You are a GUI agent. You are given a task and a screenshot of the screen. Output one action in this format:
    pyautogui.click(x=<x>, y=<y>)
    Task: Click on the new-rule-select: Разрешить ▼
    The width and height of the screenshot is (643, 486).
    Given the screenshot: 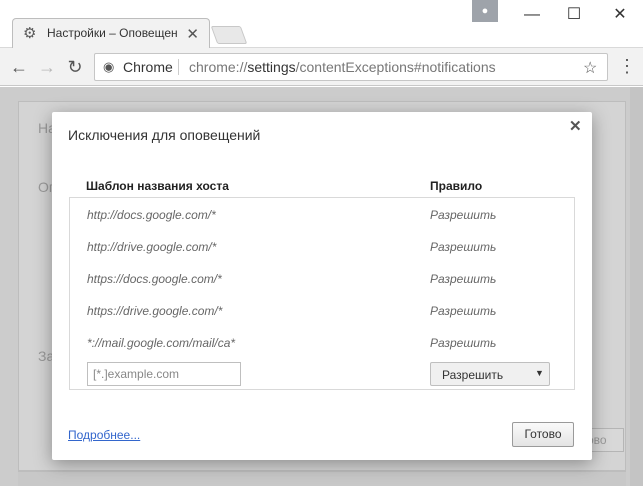 What is the action you would take?
    pyautogui.click(x=490, y=374)
    